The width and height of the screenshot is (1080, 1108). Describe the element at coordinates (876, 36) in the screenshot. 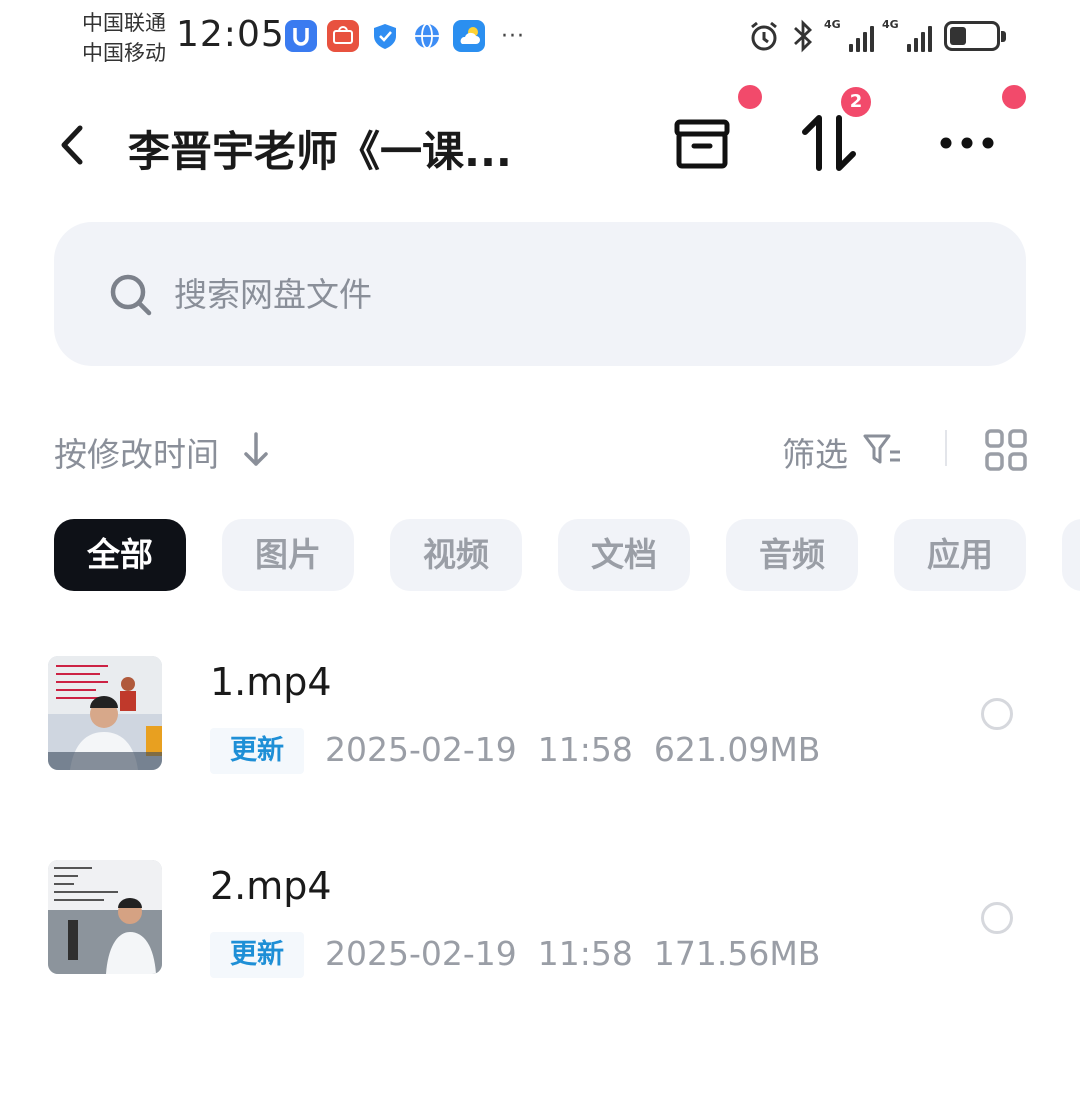

I see `system-icons: 4G 4G` at that location.